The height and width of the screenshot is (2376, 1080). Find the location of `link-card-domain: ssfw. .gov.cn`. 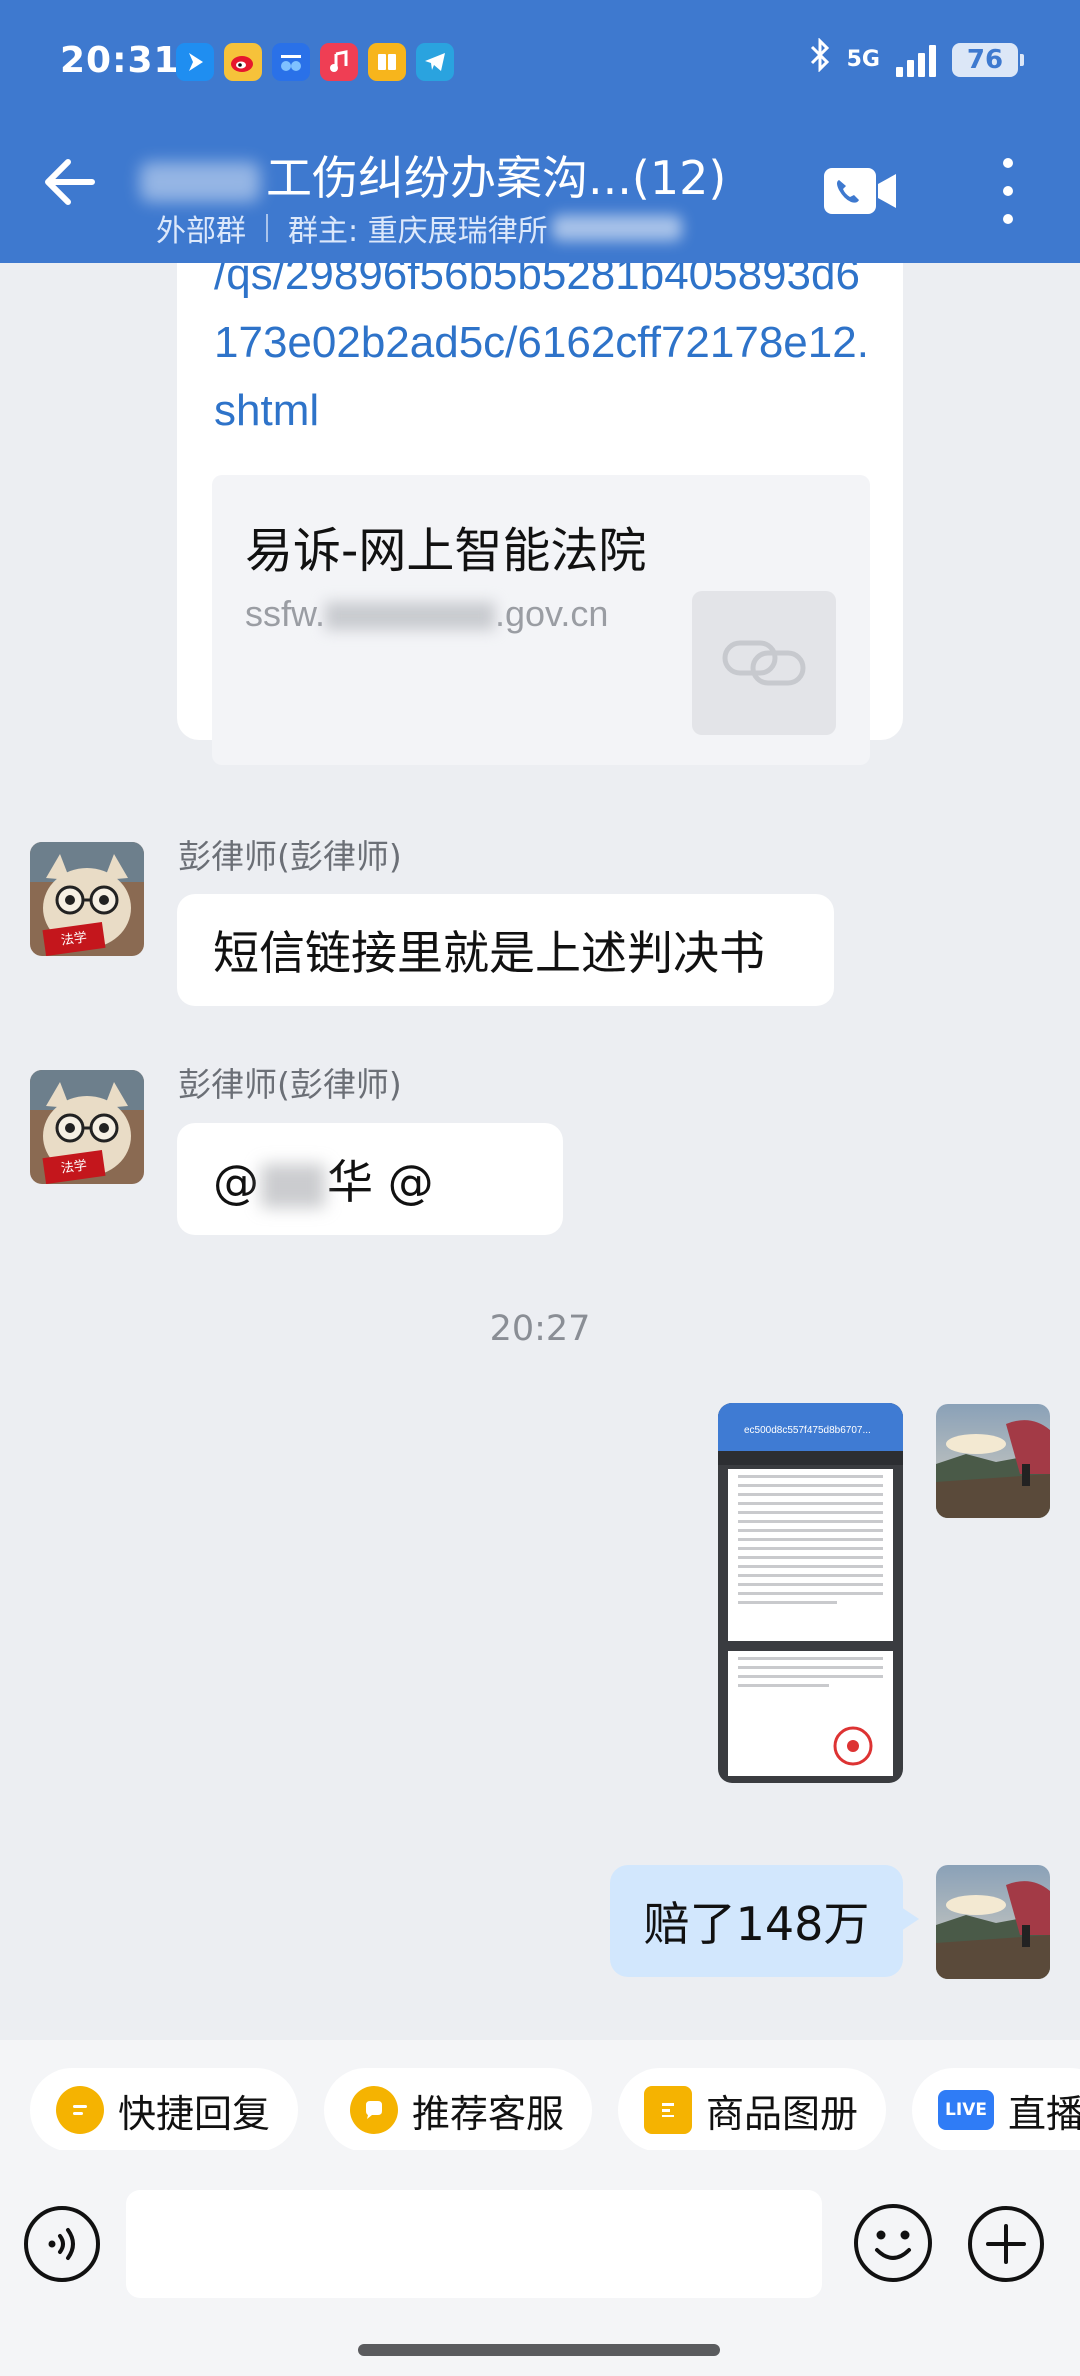

link-card-domain: ssfw. .gov.cn is located at coordinates (426, 614).